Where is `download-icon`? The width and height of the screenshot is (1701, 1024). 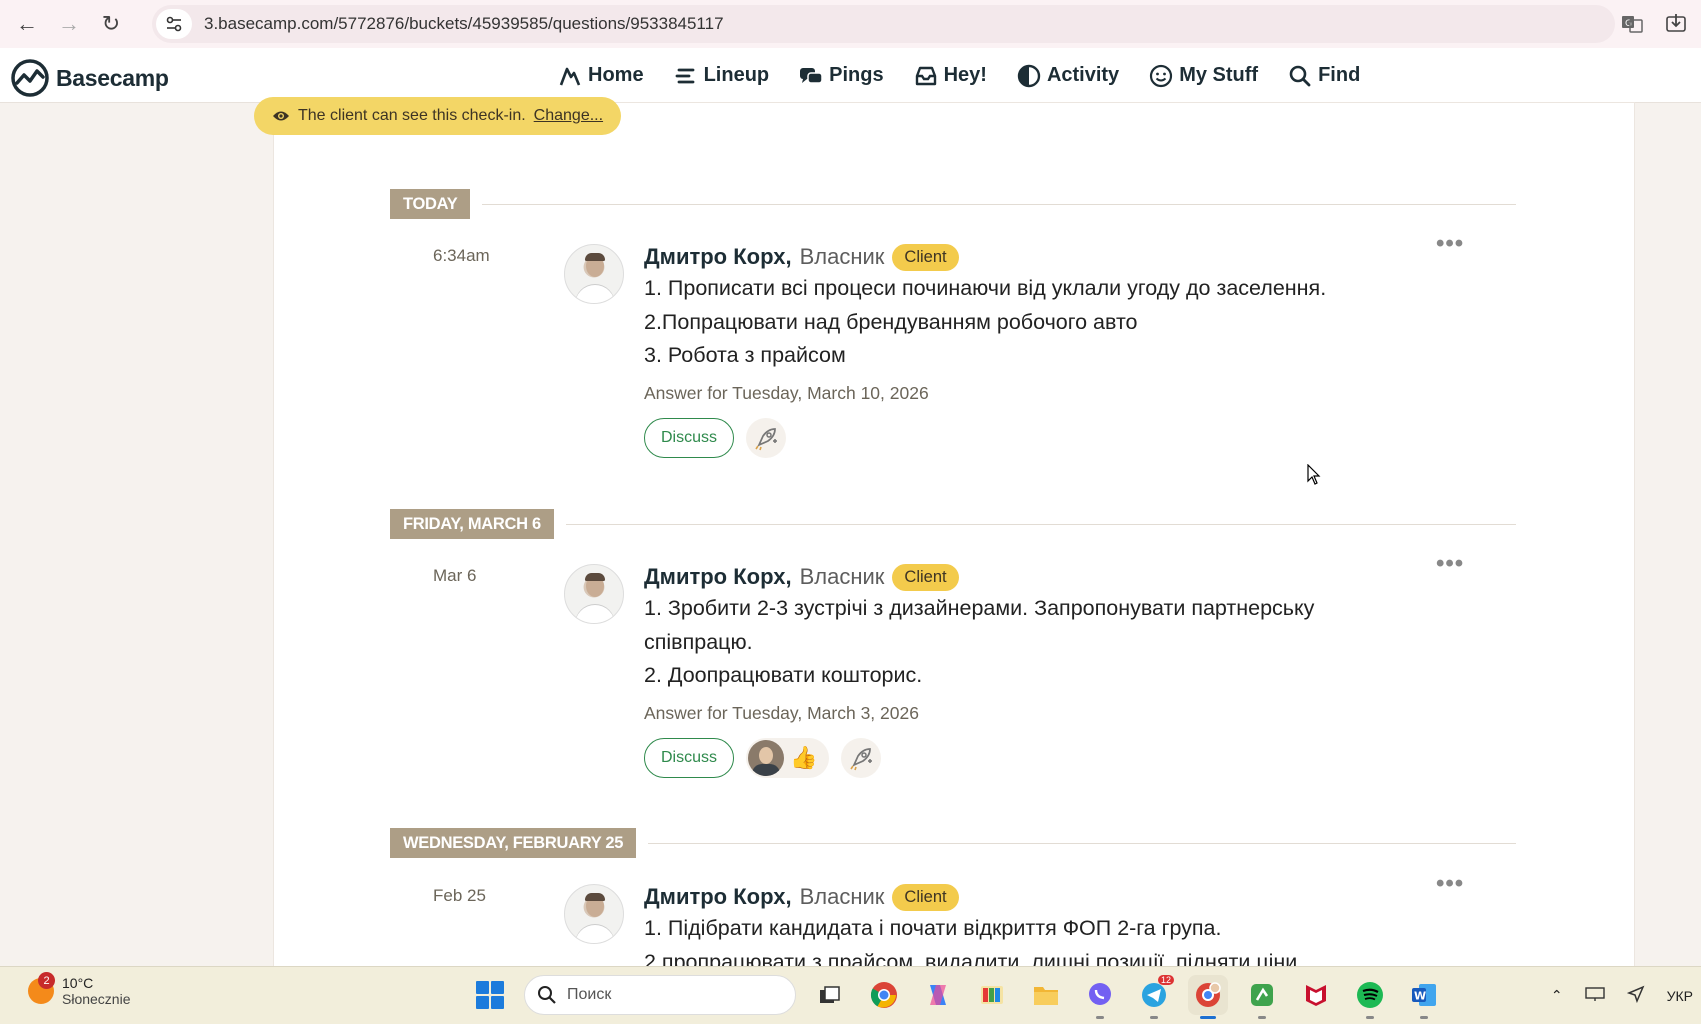
download-icon is located at coordinates (1676, 24).